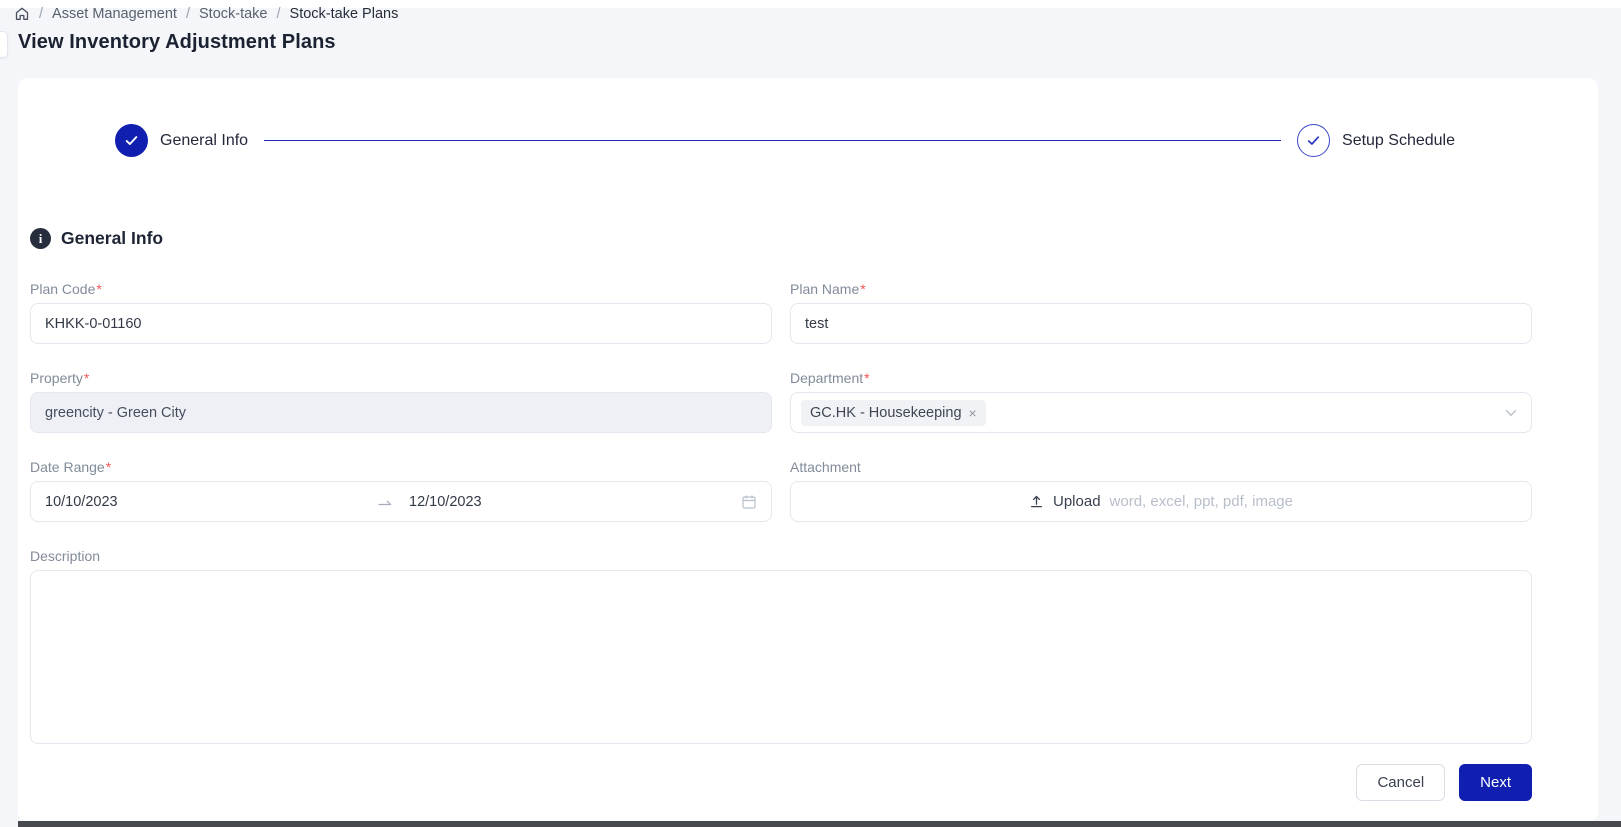  I want to click on back-button, so click(4, 44).